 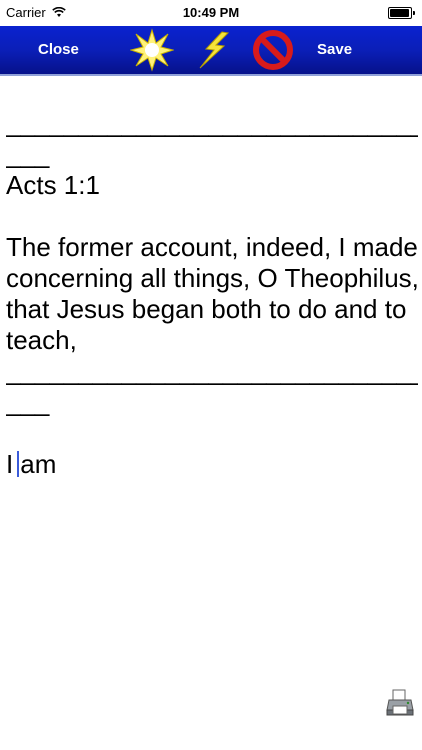 What do you see at coordinates (400, 703) in the screenshot?
I see `printer-icon` at bounding box center [400, 703].